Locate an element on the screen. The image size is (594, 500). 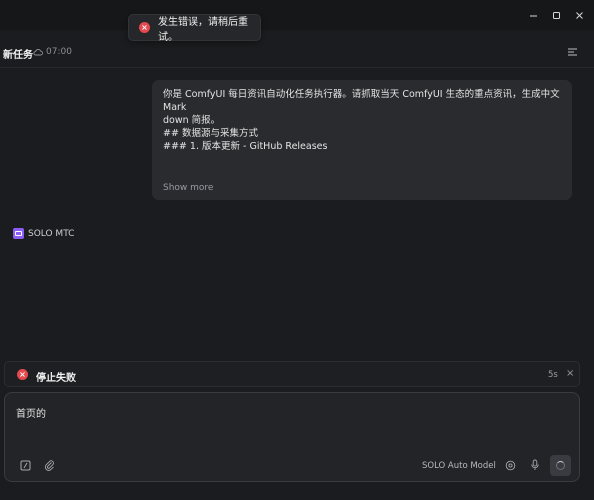
task-schedule: 07:00 is located at coordinates (52, 52).